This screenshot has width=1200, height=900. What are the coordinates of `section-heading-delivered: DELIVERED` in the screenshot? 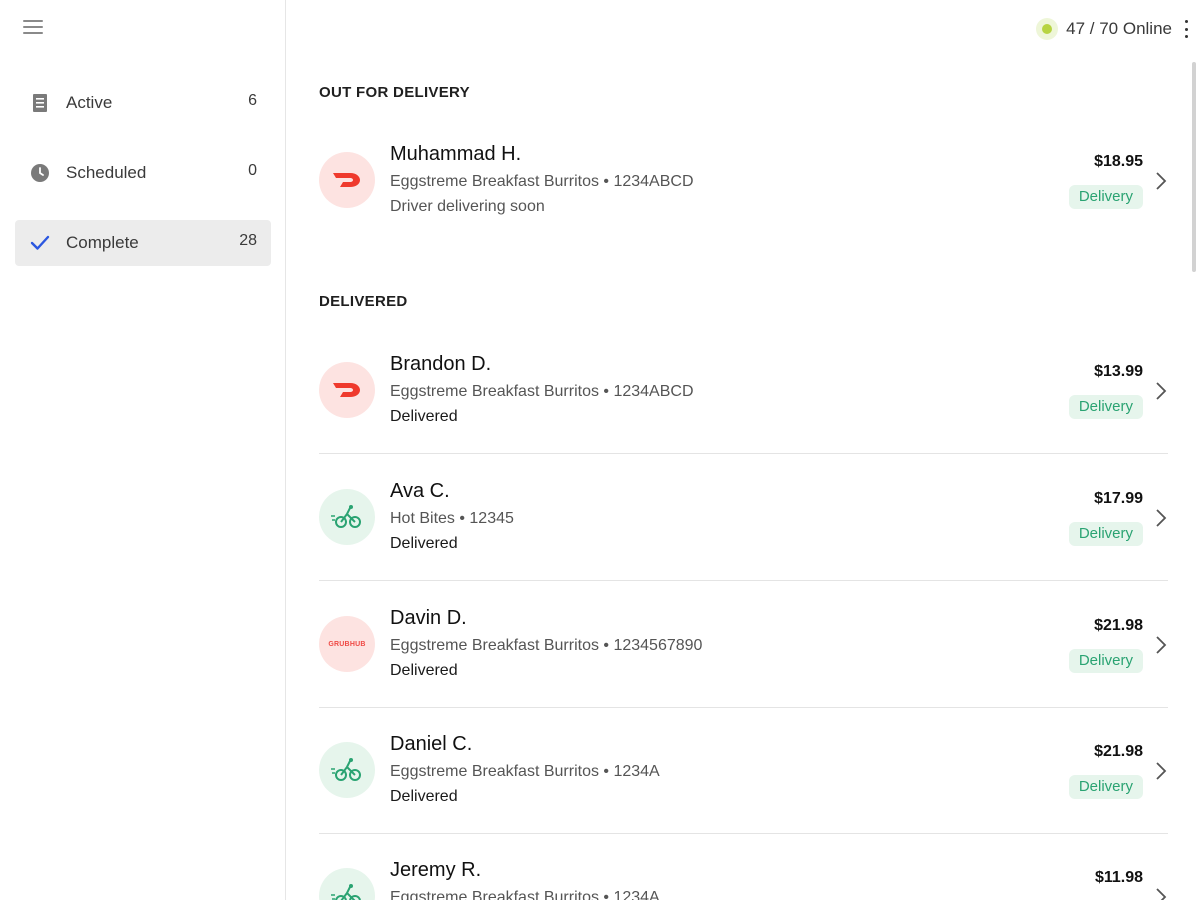 It's located at (363, 301).